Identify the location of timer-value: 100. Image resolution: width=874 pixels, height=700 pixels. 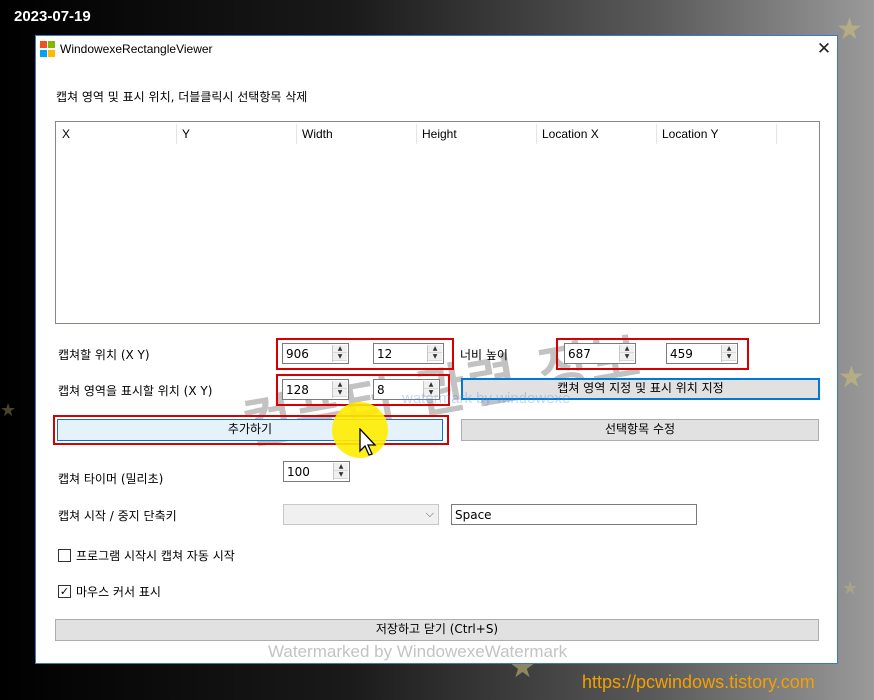
(298, 472).